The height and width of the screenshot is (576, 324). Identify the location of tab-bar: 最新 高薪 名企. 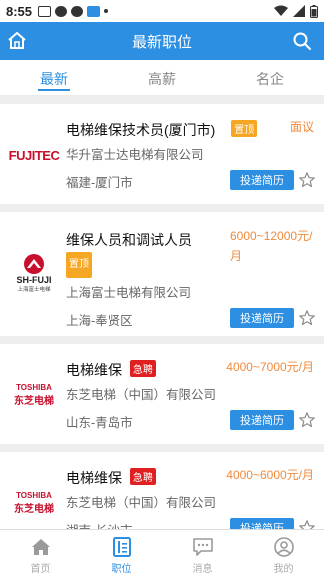
(162, 78).